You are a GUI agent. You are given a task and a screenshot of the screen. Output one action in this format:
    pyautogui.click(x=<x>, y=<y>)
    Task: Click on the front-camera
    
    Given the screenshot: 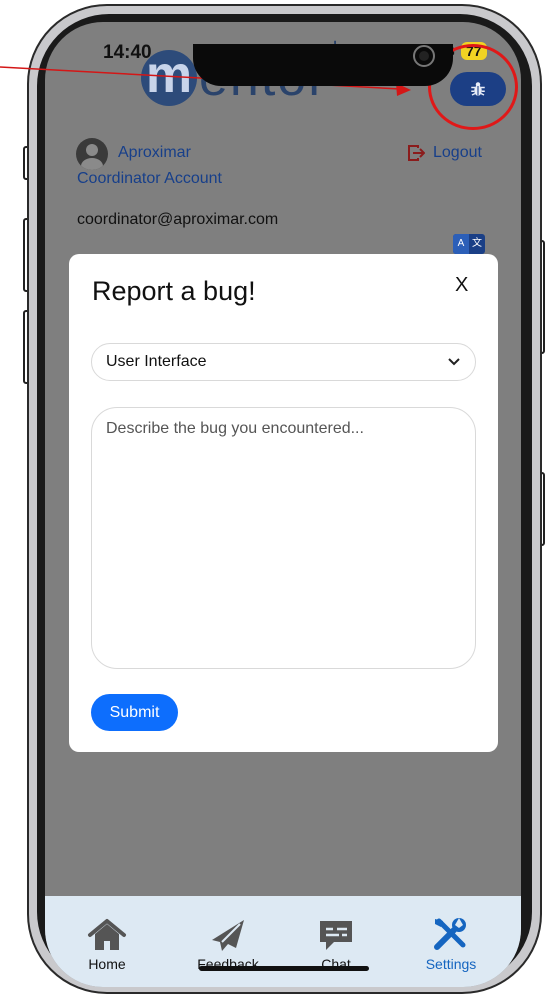 What is the action you would take?
    pyautogui.click(x=424, y=56)
    